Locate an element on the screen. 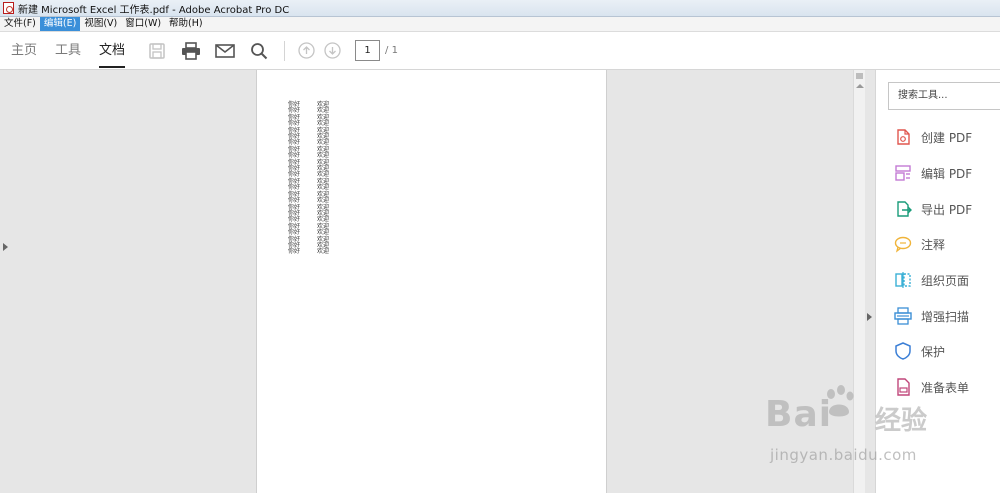 The height and width of the screenshot is (493, 1000). tool-label: 保护 is located at coordinates (933, 351).